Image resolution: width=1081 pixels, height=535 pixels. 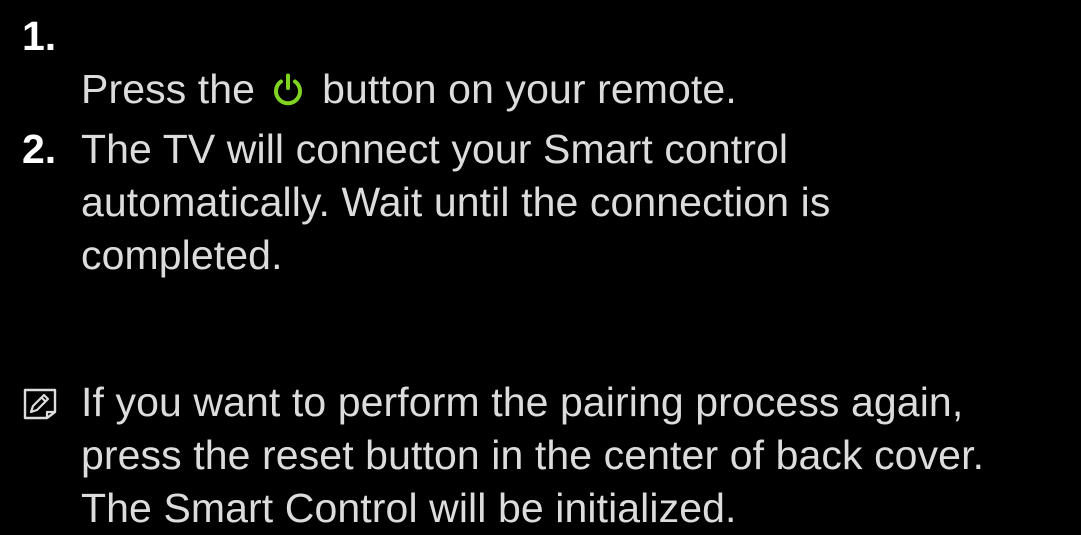 What do you see at coordinates (287, 89) in the screenshot?
I see `power-icon` at bounding box center [287, 89].